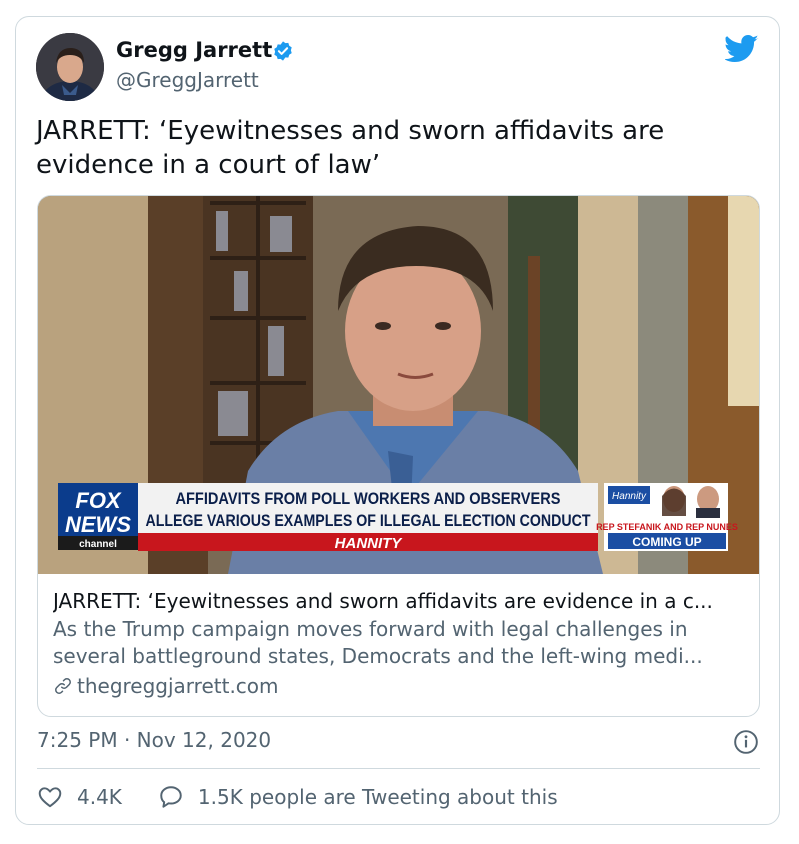 The width and height of the screenshot is (799, 844). I want to click on conversation-button: 1.5K people are Tweeting about this, so click(358, 797).